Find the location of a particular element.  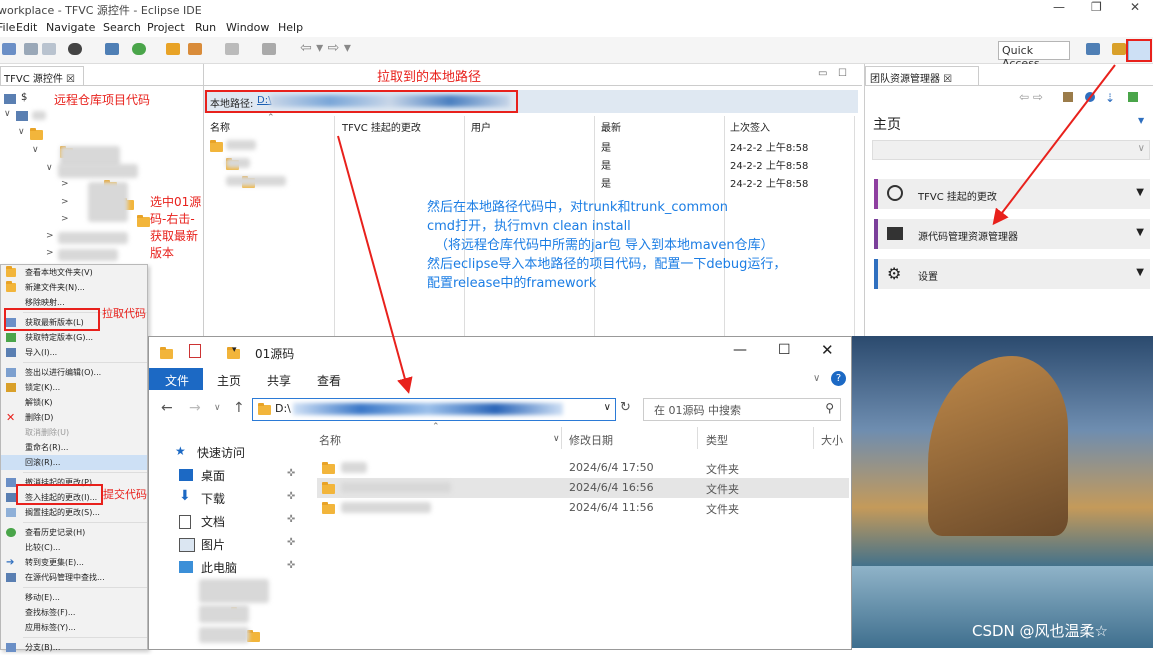

arrow-to-explorer is located at coordinates (375, 264).